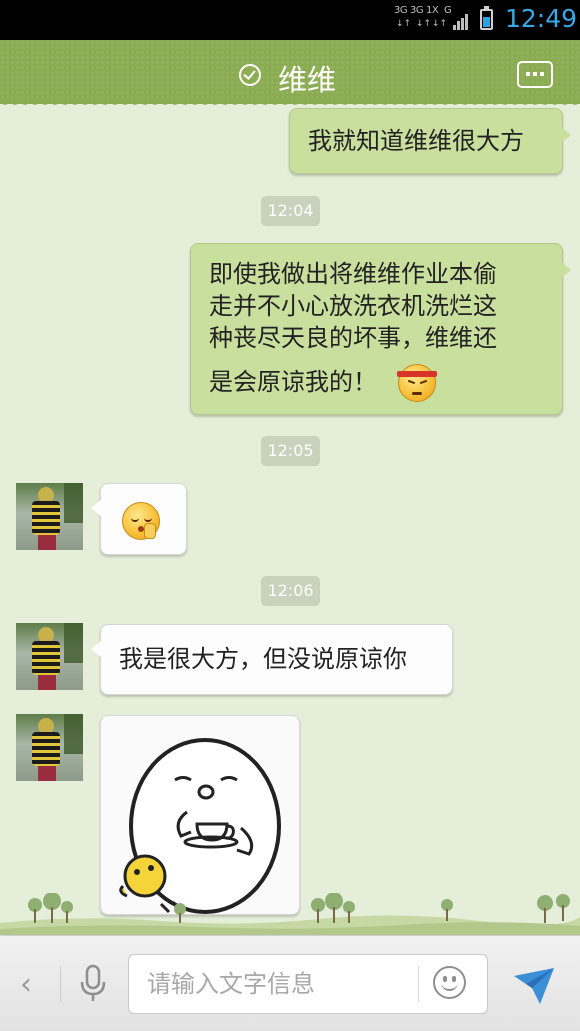 This screenshot has height=1031, width=580. I want to click on message-line: 是会原谅我的！, so click(293, 382).